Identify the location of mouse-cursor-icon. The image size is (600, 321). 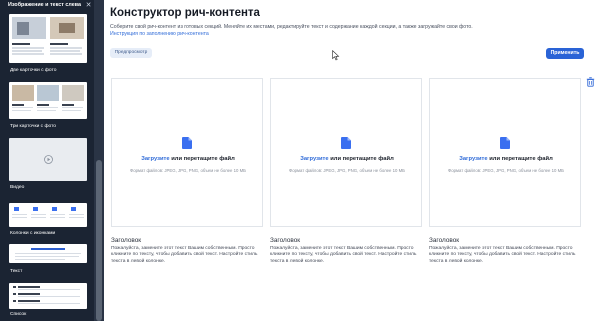
(336, 55).